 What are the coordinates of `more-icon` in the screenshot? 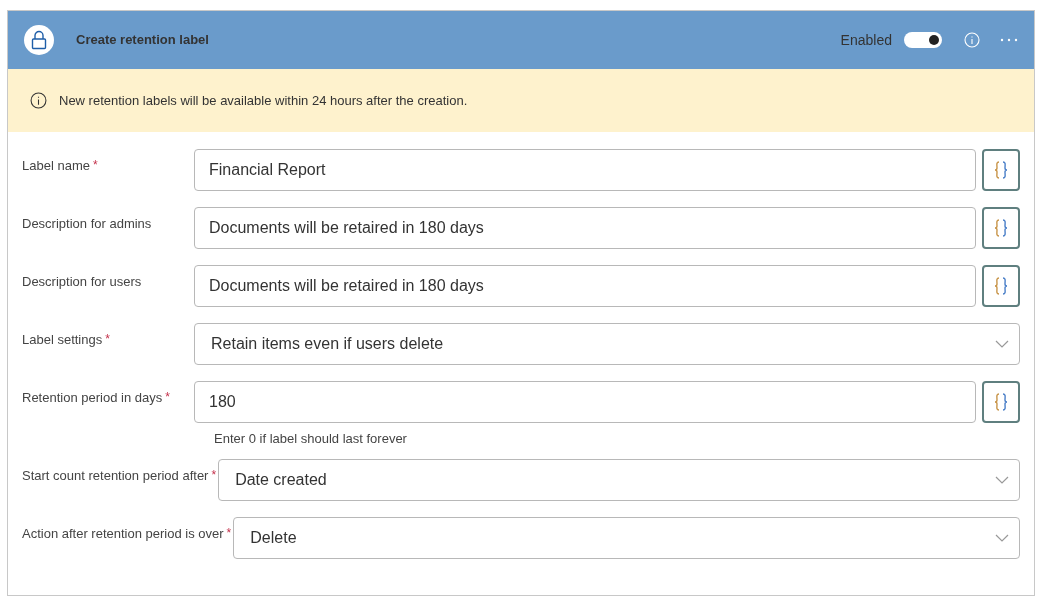 It's located at (1009, 40).